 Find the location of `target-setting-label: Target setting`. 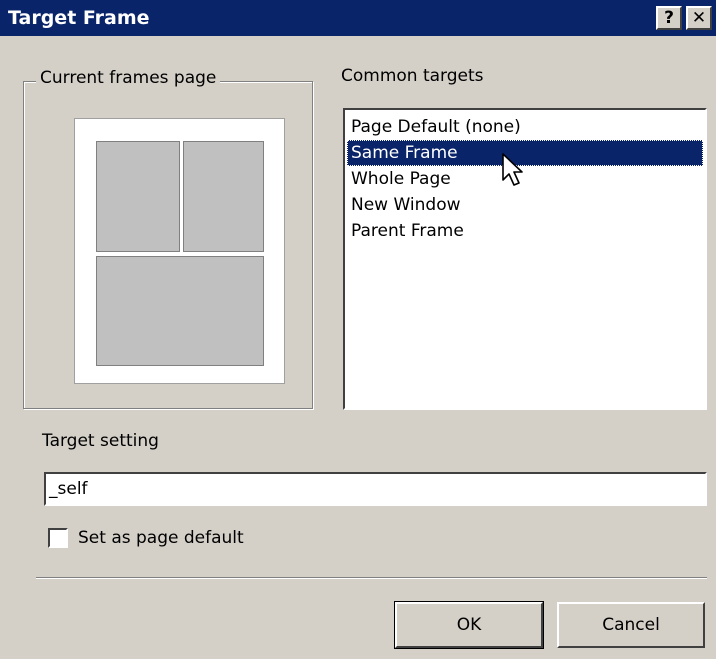

target-setting-label: Target setting is located at coordinates (100, 441).